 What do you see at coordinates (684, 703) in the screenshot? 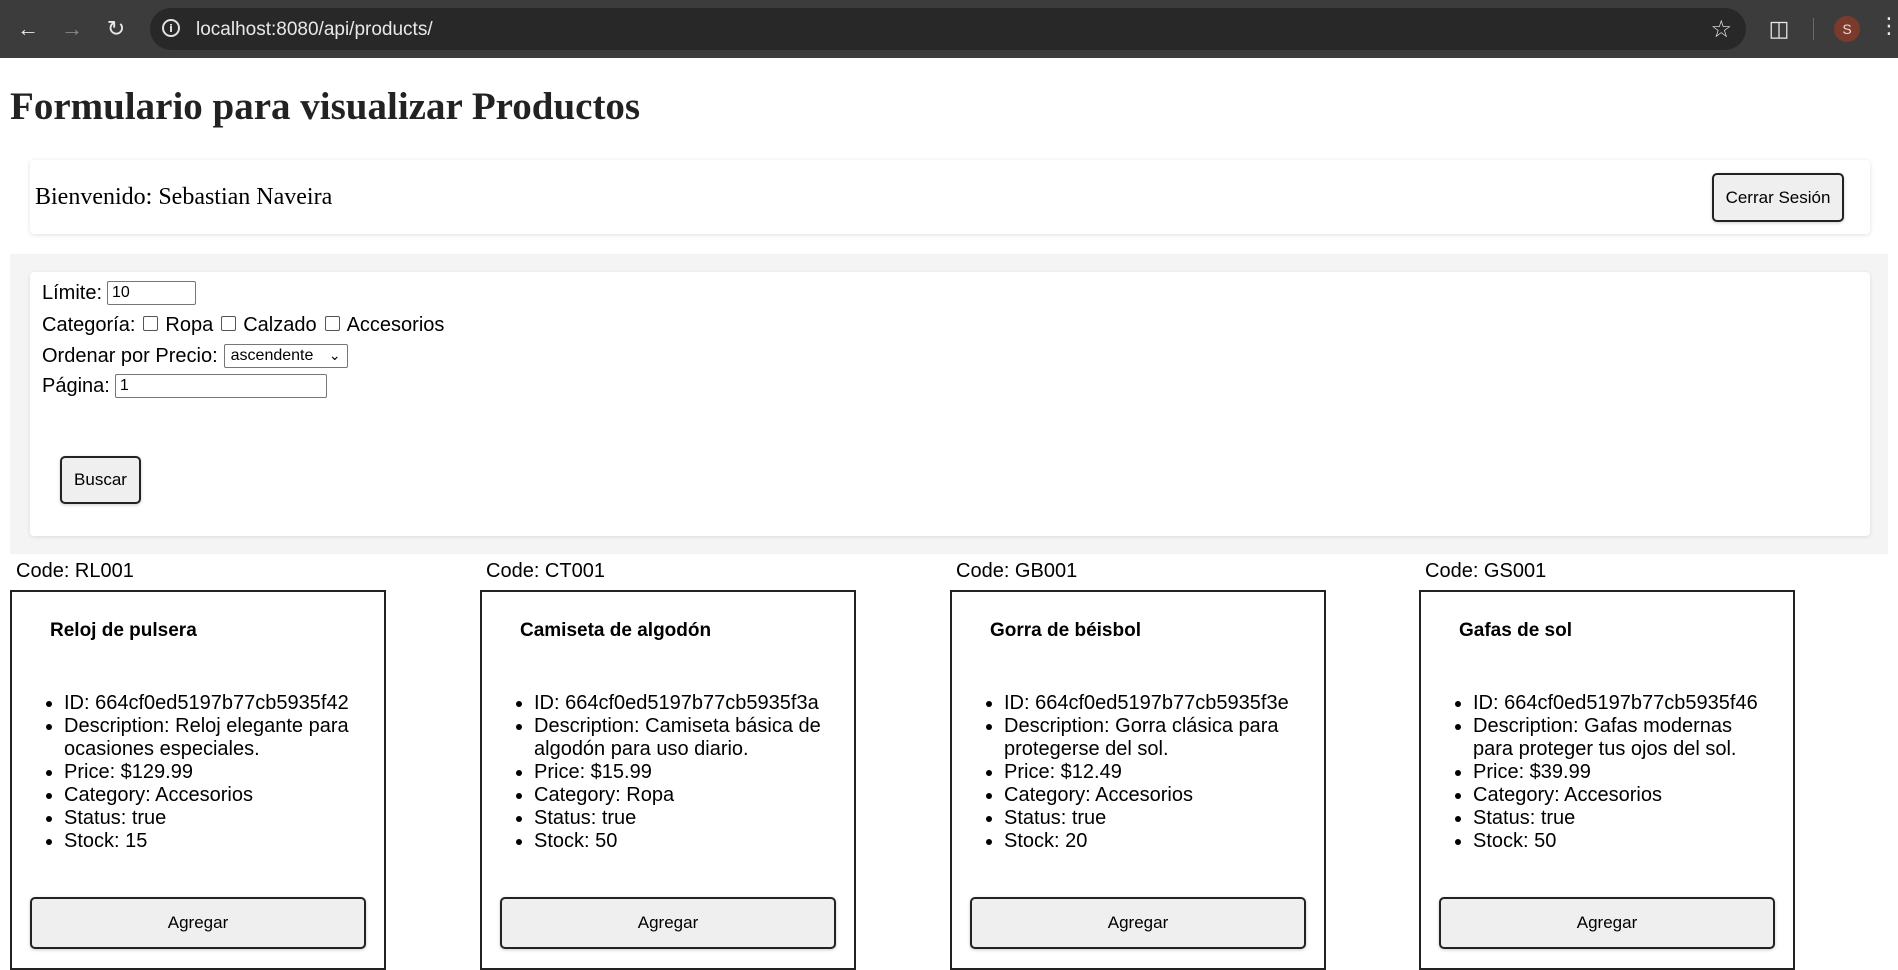
I see `product-id: ID: 664cf0ed5197b77cb5935f3a` at bounding box center [684, 703].